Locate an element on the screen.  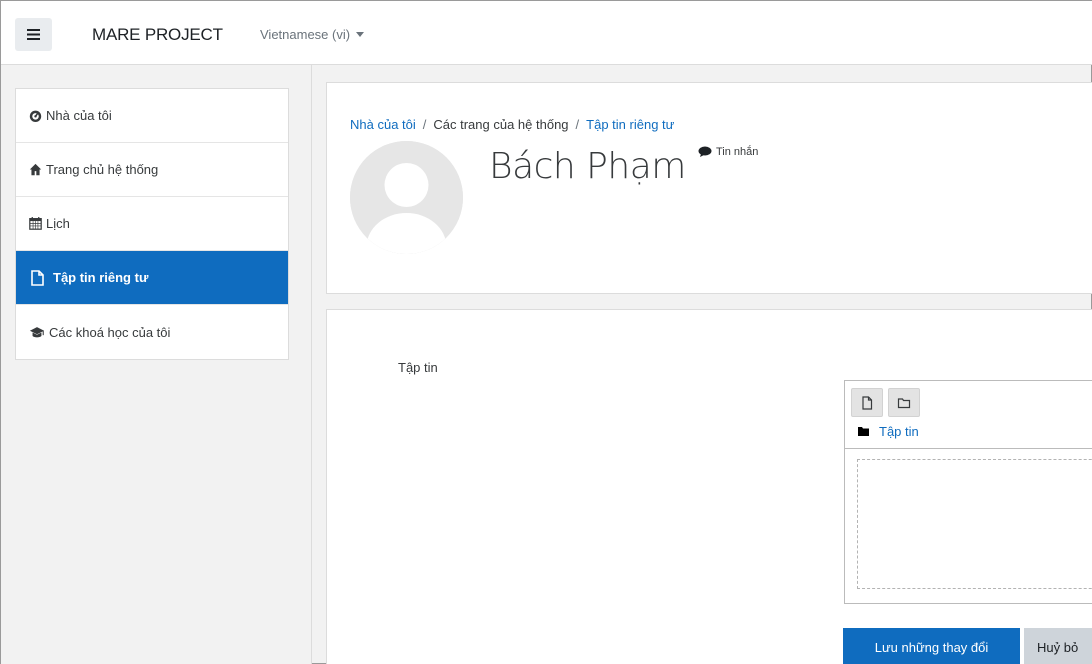
file-manager-content is located at coordinates (968, 526).